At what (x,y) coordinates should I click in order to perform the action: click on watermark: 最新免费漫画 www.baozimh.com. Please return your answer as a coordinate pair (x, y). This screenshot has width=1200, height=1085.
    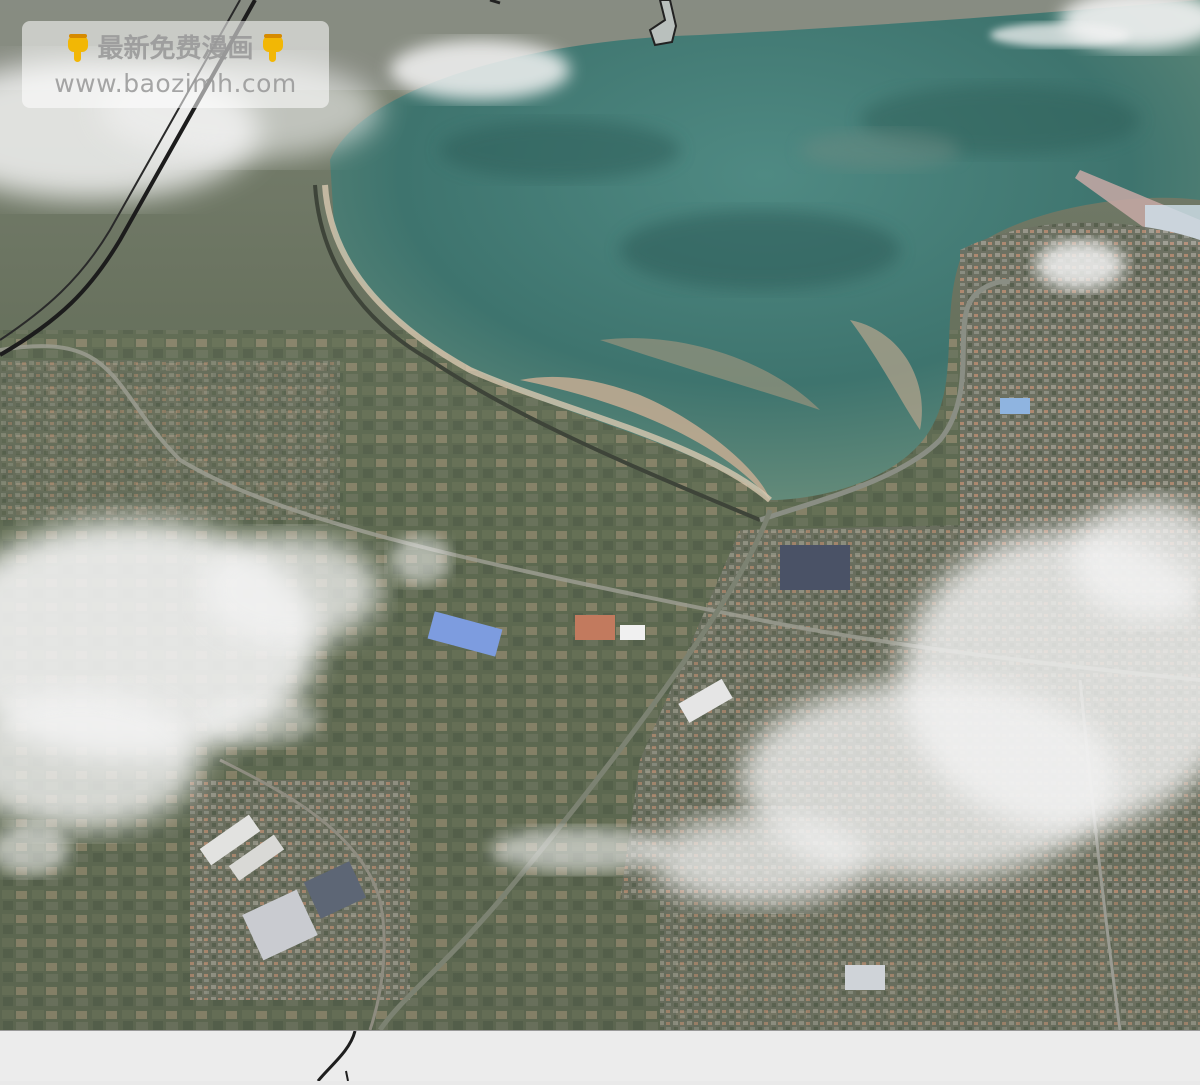
    Looking at the image, I should click on (175, 64).